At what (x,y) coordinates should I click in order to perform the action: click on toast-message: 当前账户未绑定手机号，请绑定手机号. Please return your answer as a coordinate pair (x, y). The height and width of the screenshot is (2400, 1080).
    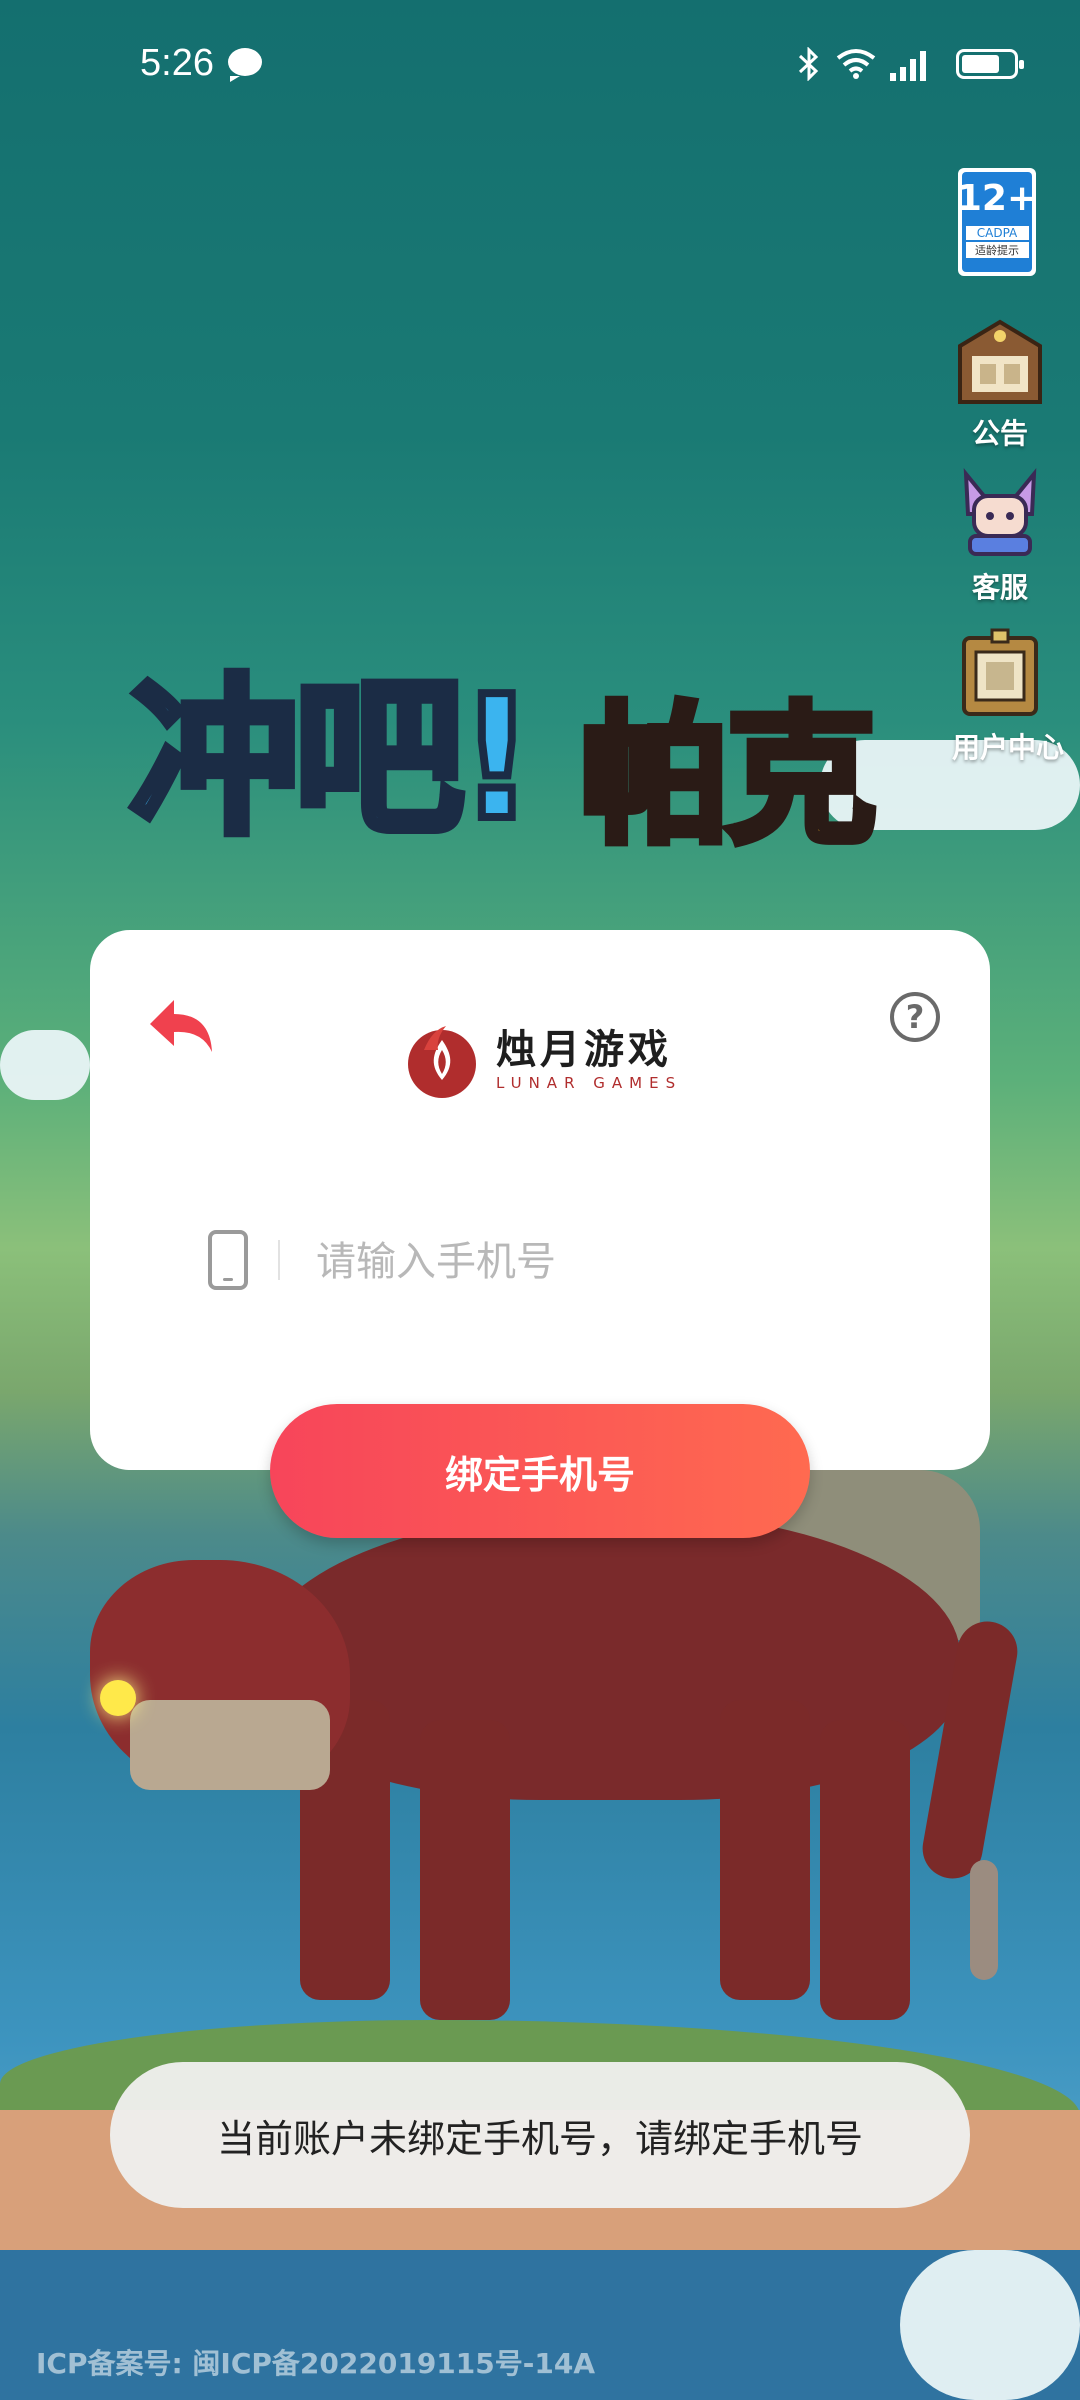
    Looking at the image, I should click on (540, 2135).